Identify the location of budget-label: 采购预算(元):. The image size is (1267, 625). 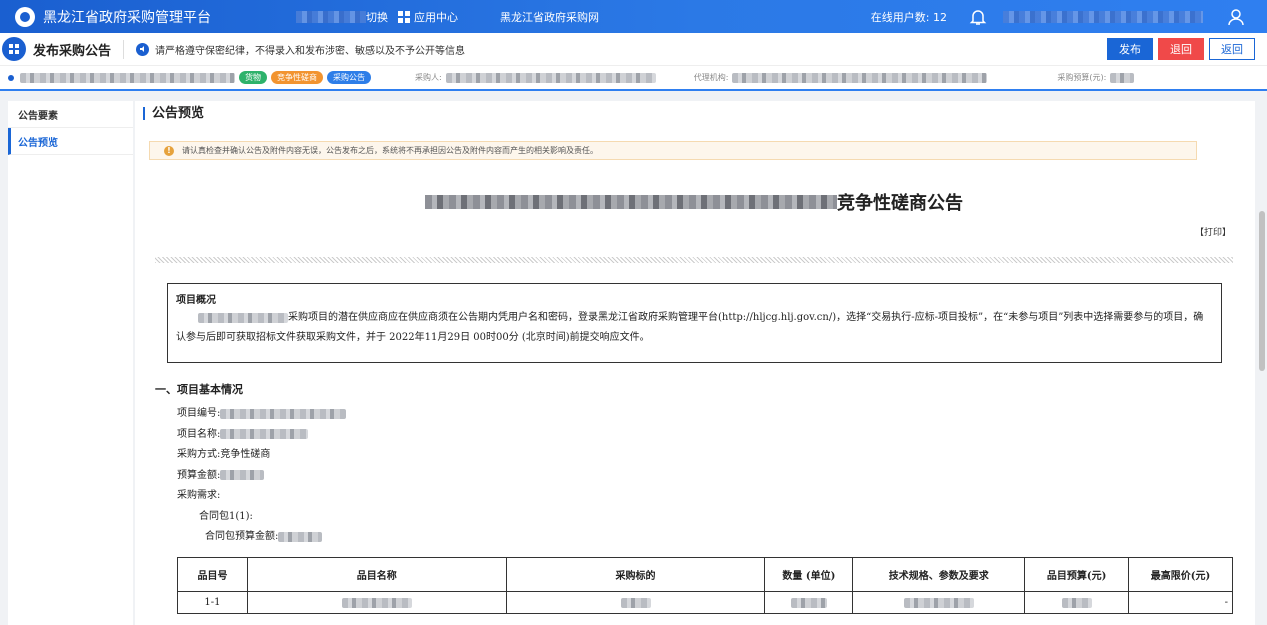
(1082, 77).